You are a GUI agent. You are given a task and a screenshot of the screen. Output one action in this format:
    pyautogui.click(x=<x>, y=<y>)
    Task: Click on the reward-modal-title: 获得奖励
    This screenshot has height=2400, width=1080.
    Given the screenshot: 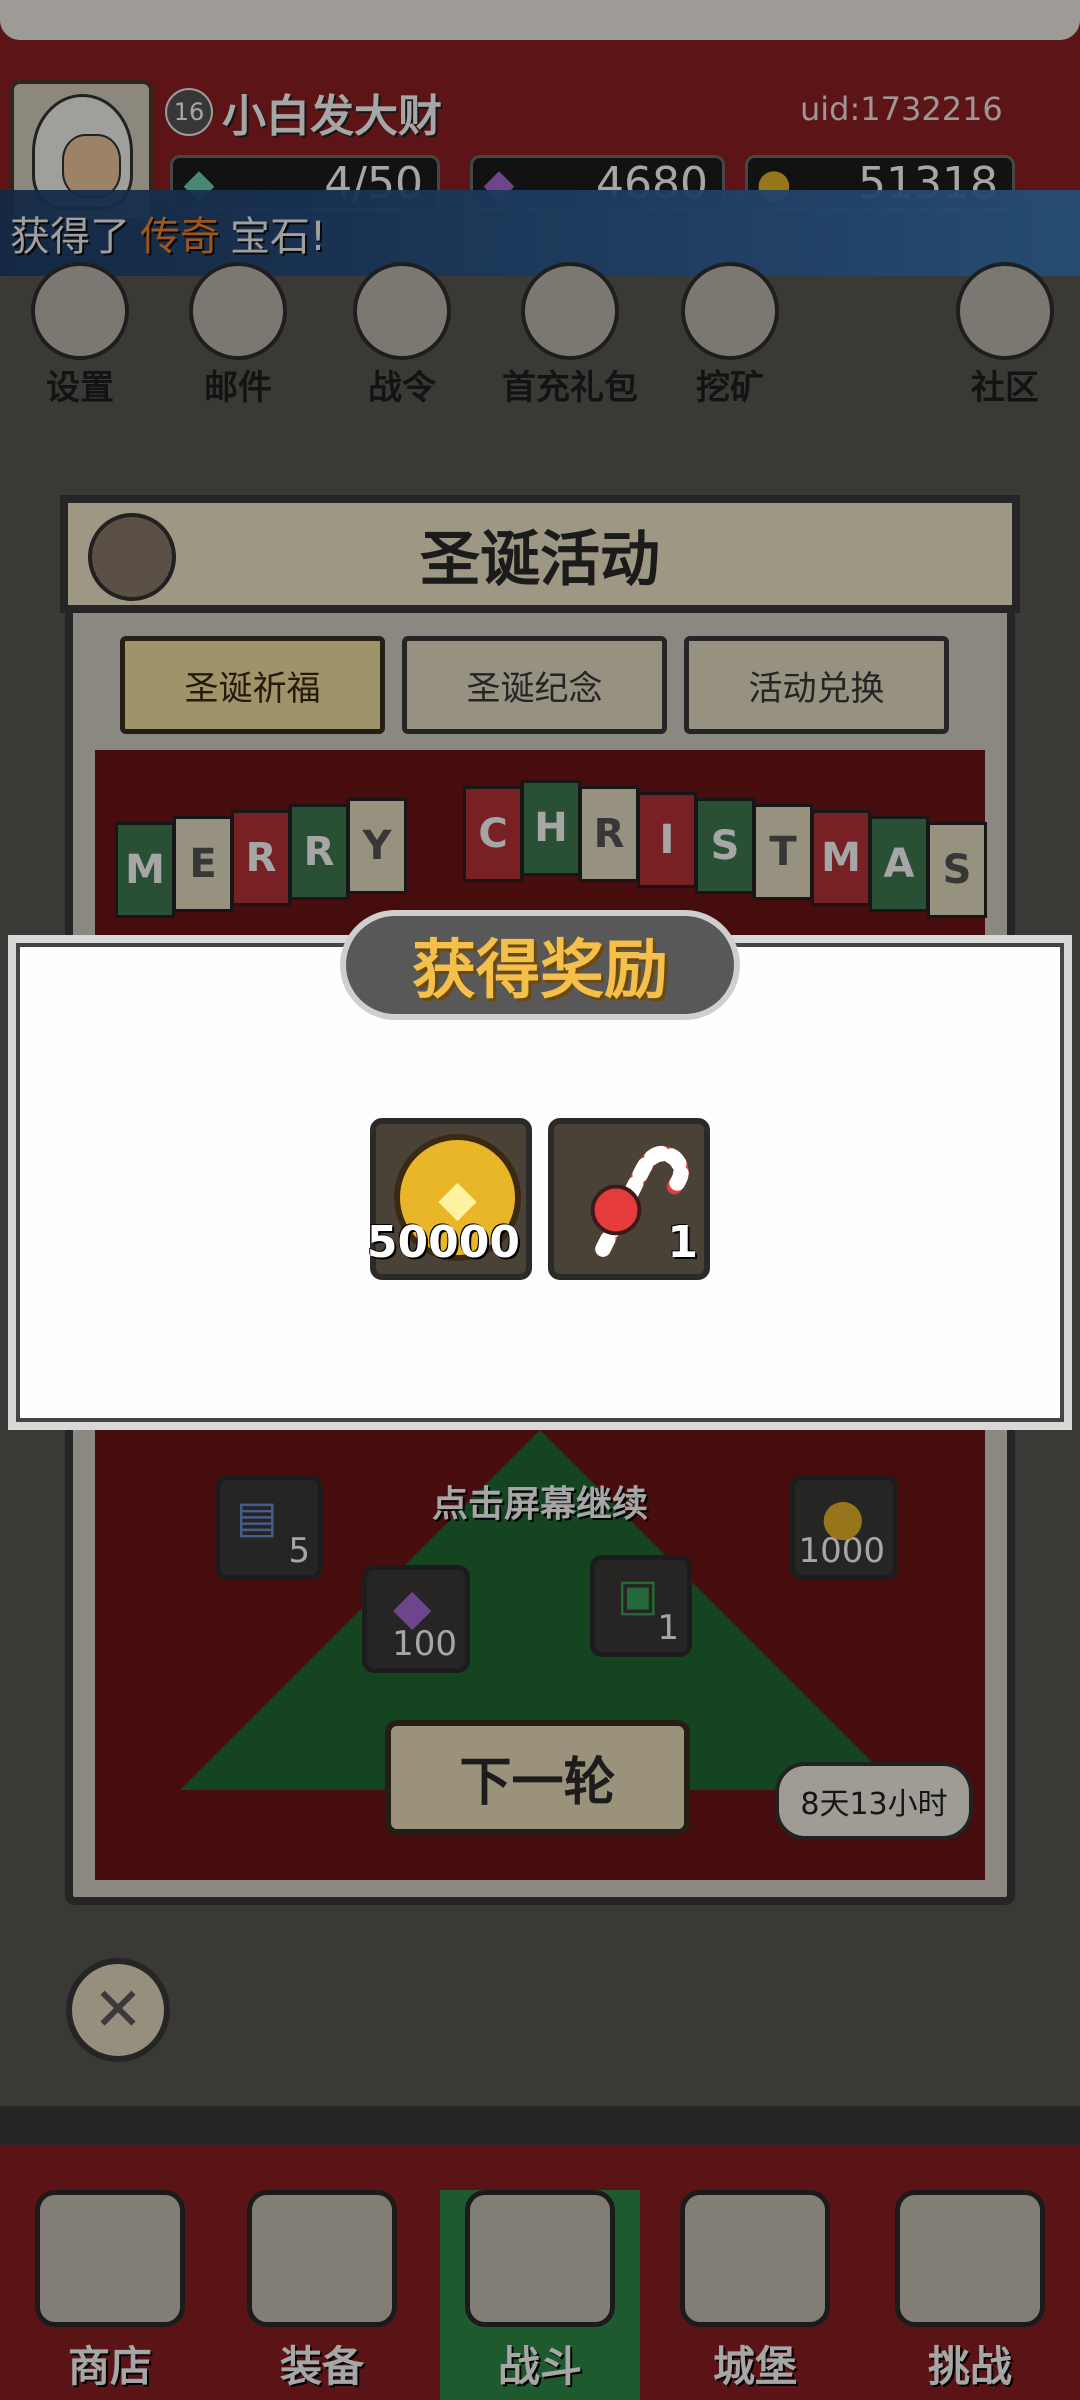 What is the action you would take?
    pyautogui.click(x=540, y=965)
    